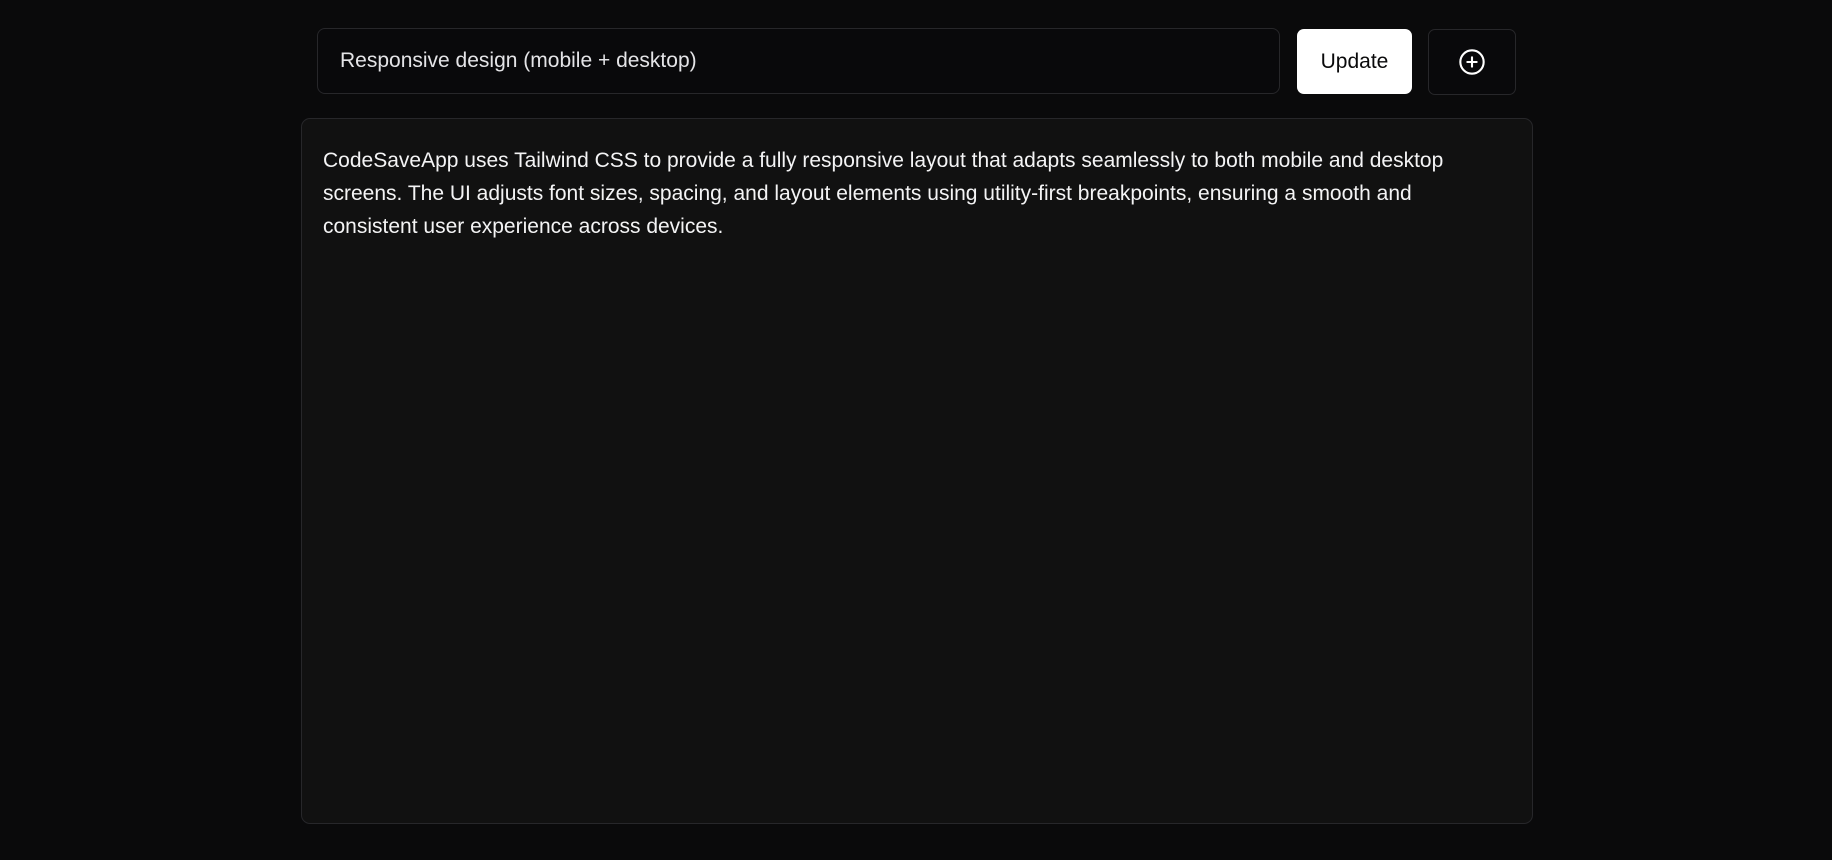 The width and height of the screenshot is (1832, 860). I want to click on editor-toolbar: Update, so click(916, 62).